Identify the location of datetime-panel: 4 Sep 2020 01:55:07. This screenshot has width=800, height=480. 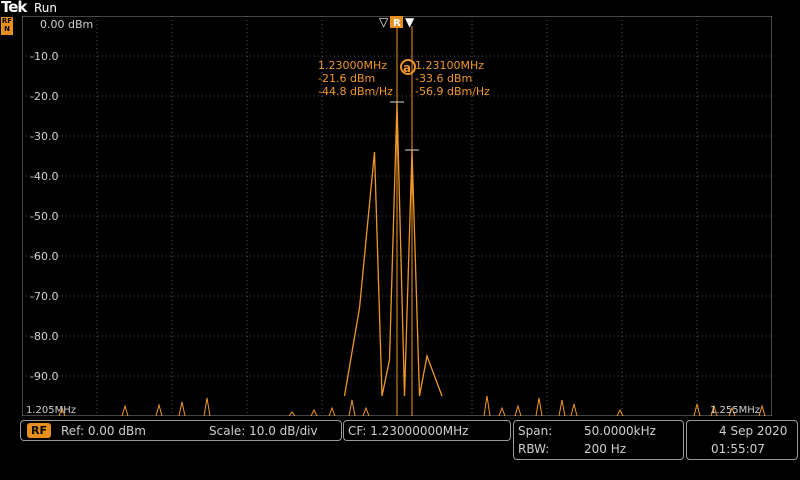
(742, 440).